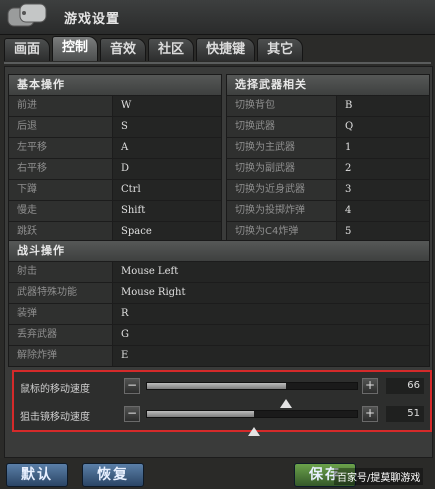  Describe the element at coordinates (282, 169) in the screenshot. I see `key-label: 切换为副武器` at that location.